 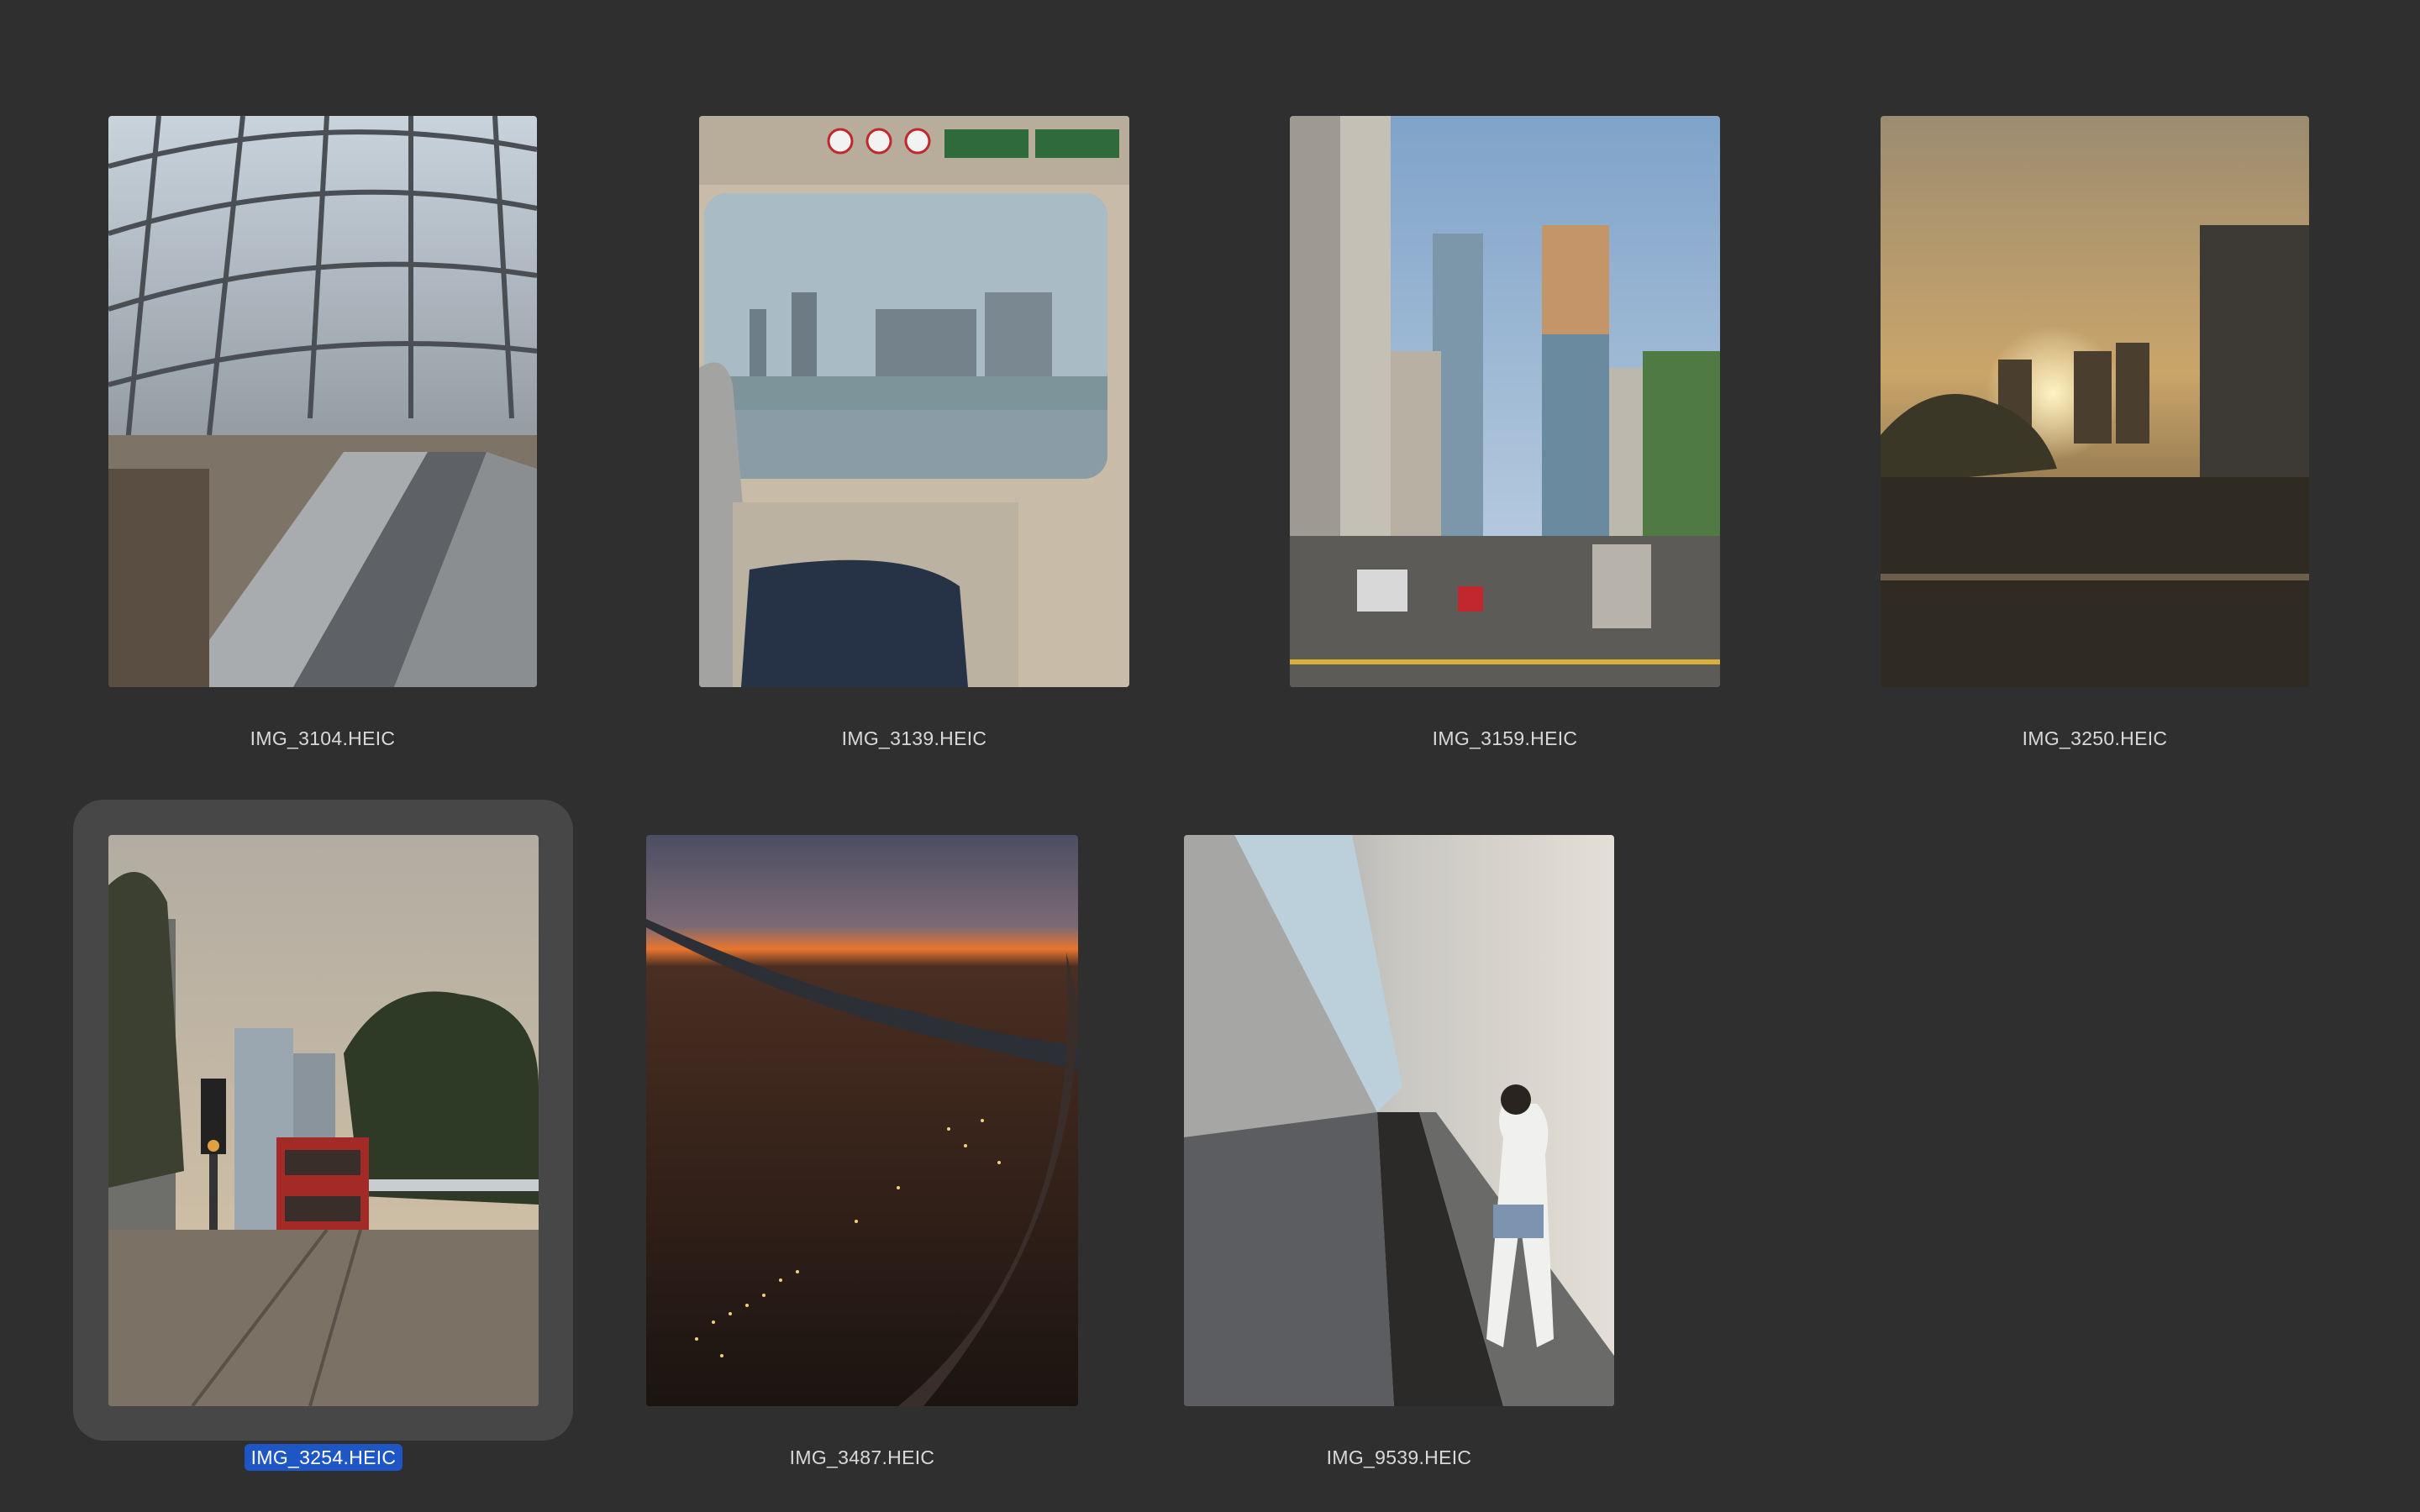 I want to click on file-name-label: IMG_3250.HEIC, so click(x=2095, y=738).